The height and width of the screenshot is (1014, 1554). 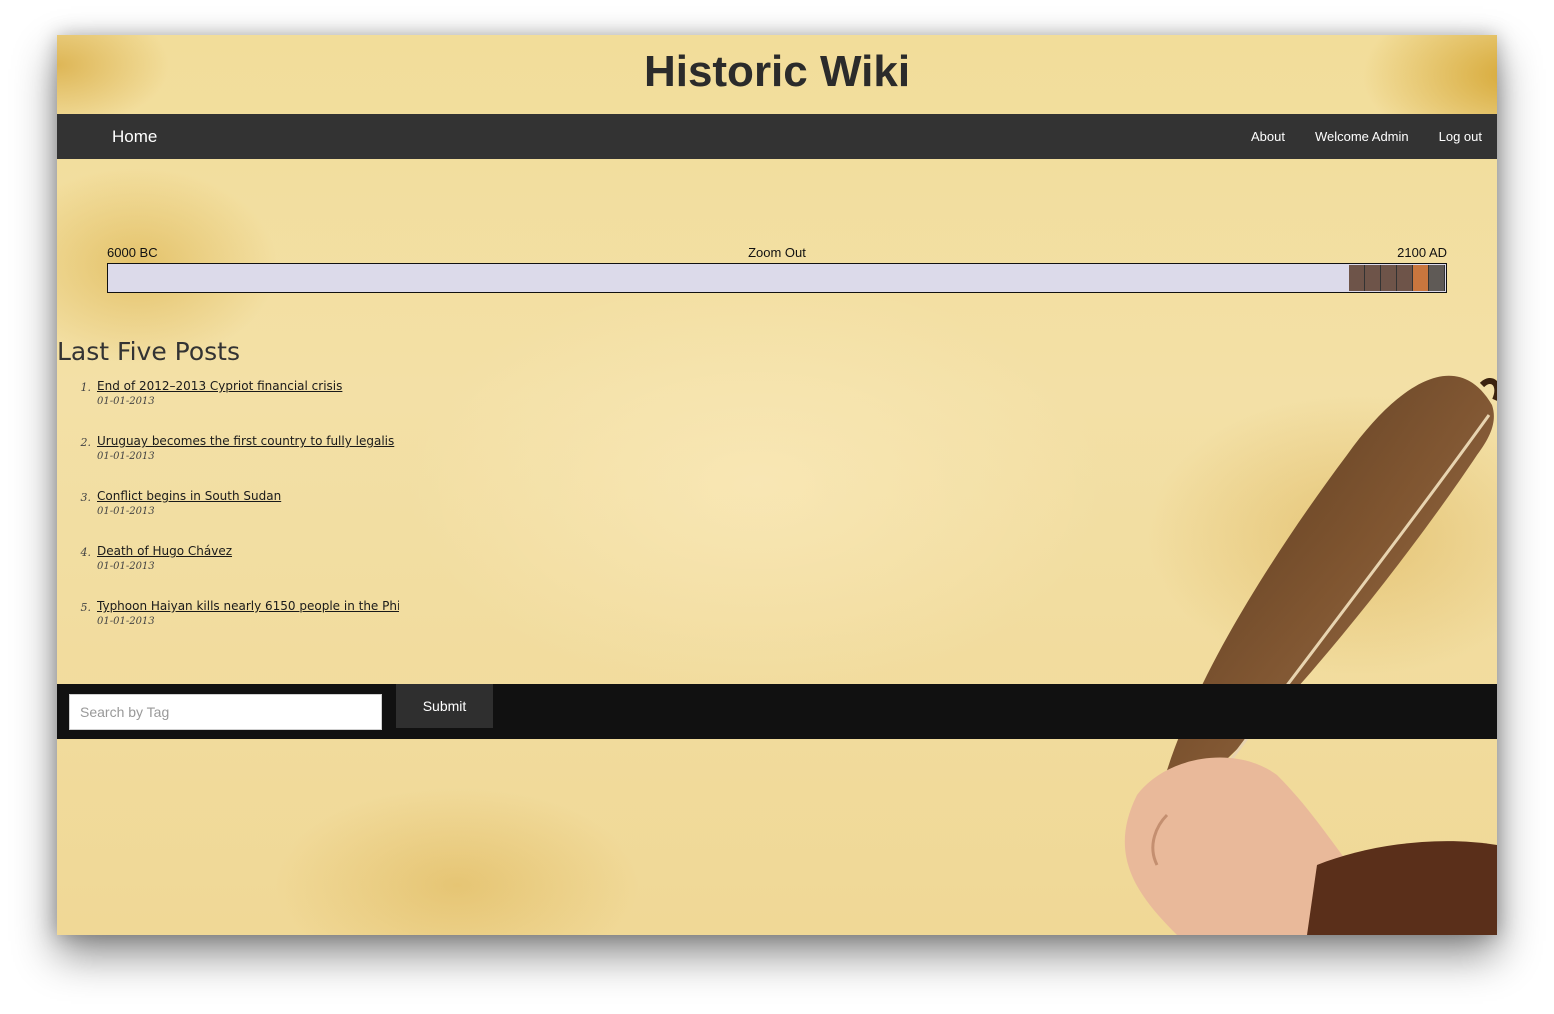 What do you see at coordinates (248, 496) in the screenshot?
I see `post-title-link: Conflict begins in South Sudan` at bounding box center [248, 496].